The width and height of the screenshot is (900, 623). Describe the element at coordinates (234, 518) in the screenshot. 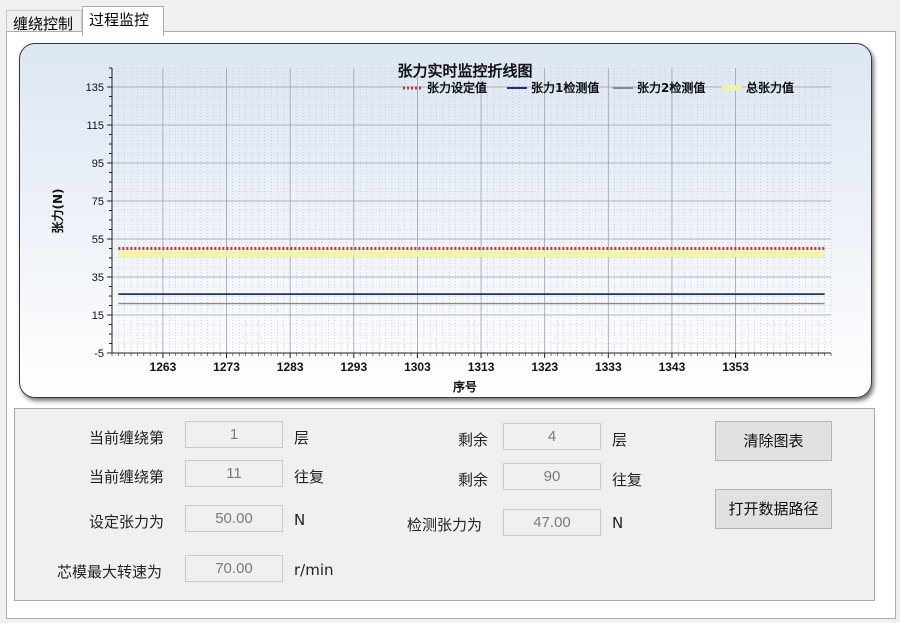

I see `set-tension-field: 50.00` at that location.